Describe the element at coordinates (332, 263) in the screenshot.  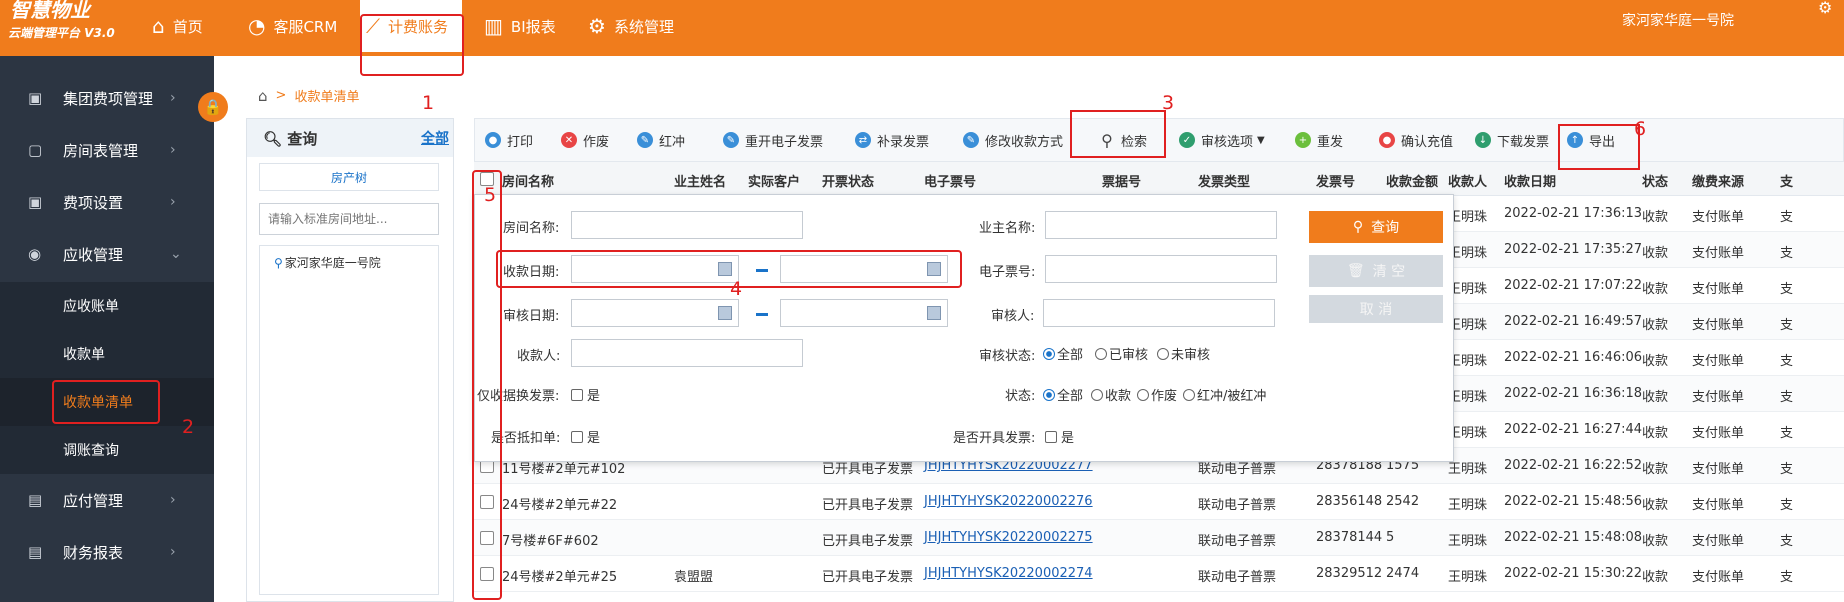
I see `tree-node-label: 家河家华庭一号院` at that location.